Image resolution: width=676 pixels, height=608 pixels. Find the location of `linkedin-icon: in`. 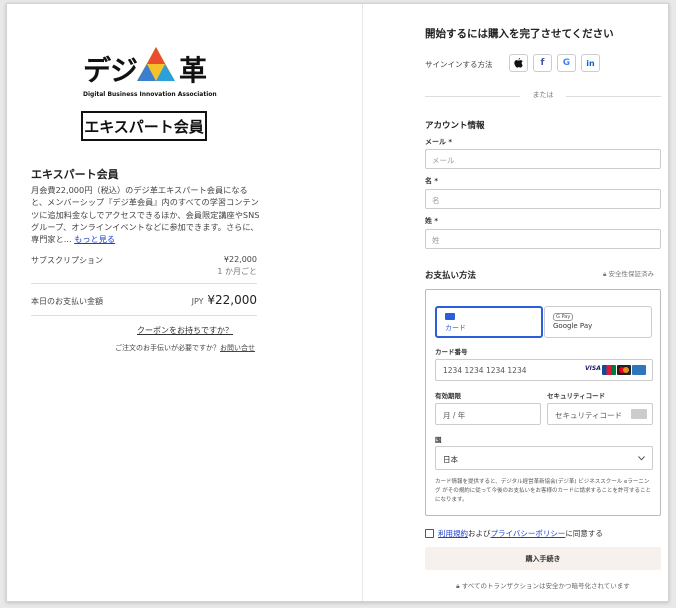

linkedin-icon: in is located at coordinates (590, 63).